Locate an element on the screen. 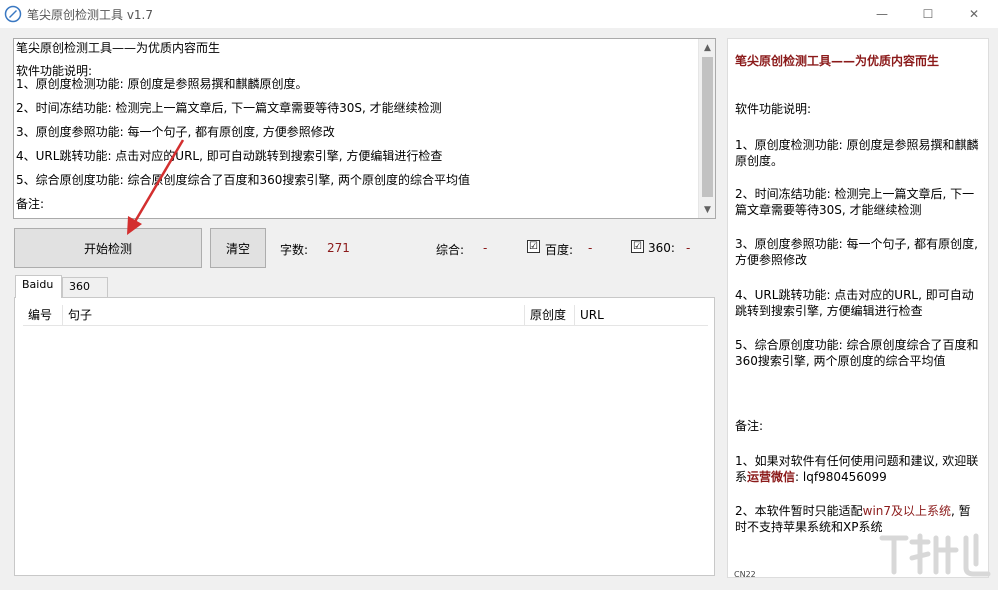 This screenshot has width=998, height=590. s360-label: 360: is located at coordinates (661, 248).